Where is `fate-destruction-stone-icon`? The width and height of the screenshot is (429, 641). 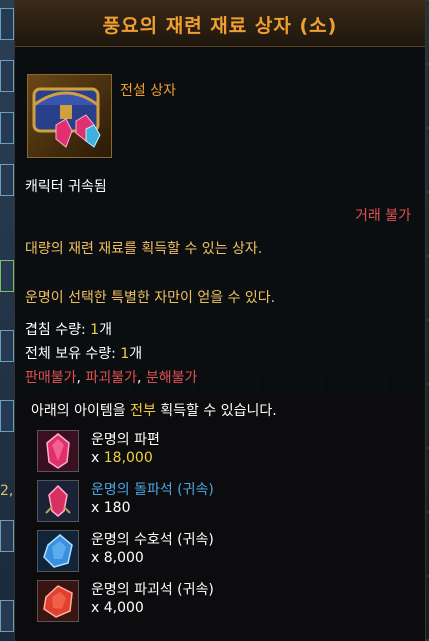 fate-destruction-stone-icon is located at coordinates (58, 601).